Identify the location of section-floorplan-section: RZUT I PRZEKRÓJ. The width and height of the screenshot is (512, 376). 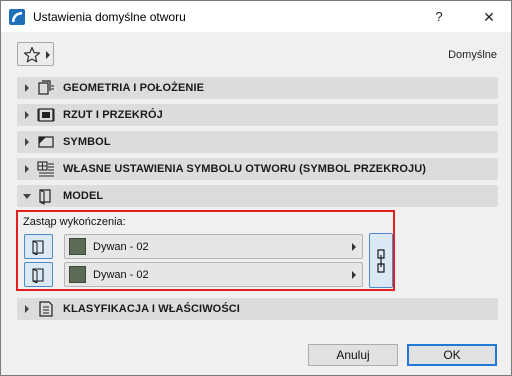
(257, 115).